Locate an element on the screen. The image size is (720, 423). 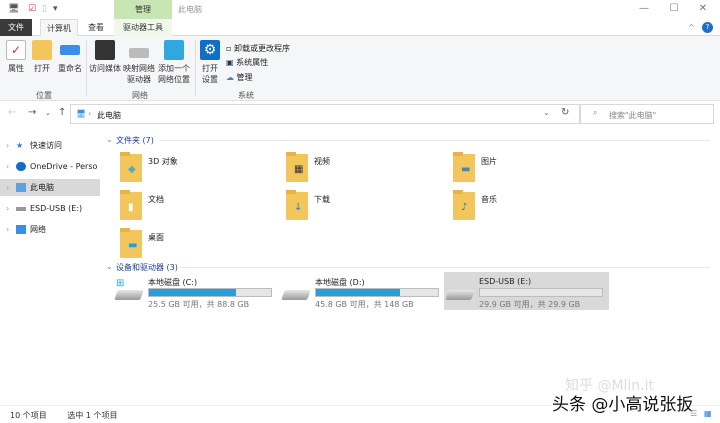
collapse-ribbon-icon: ^ is located at coordinates (691, 27).